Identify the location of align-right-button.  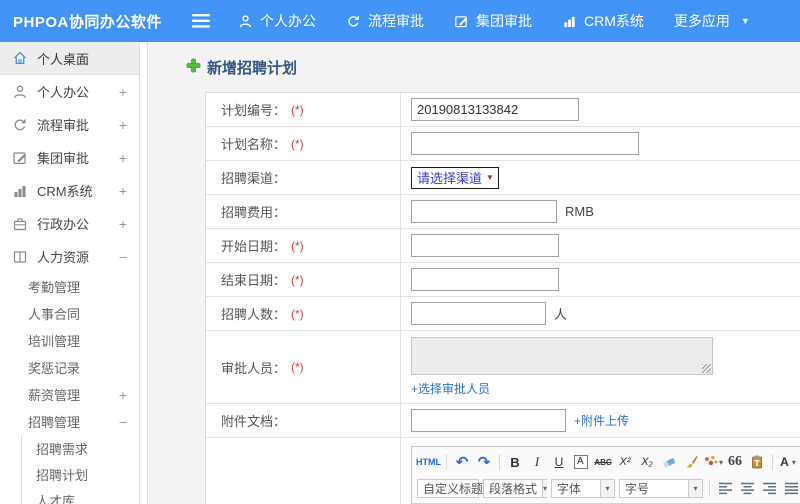
(769, 488).